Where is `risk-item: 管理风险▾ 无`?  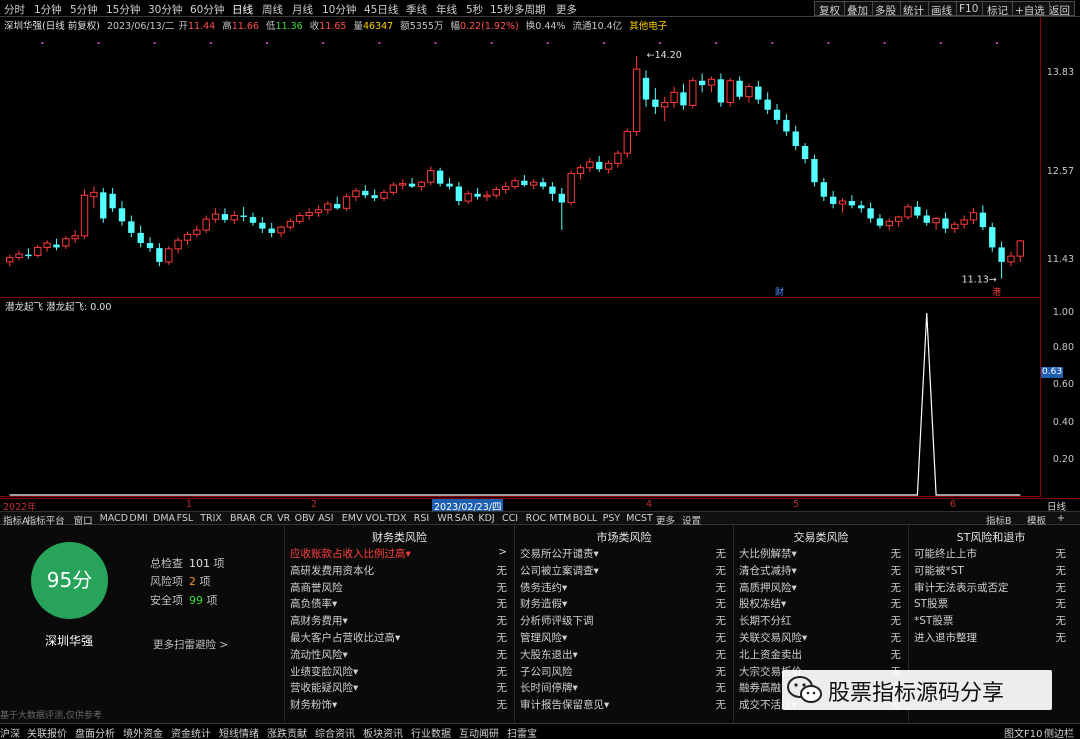 risk-item: 管理风险▾ 无 is located at coordinates (624, 638).